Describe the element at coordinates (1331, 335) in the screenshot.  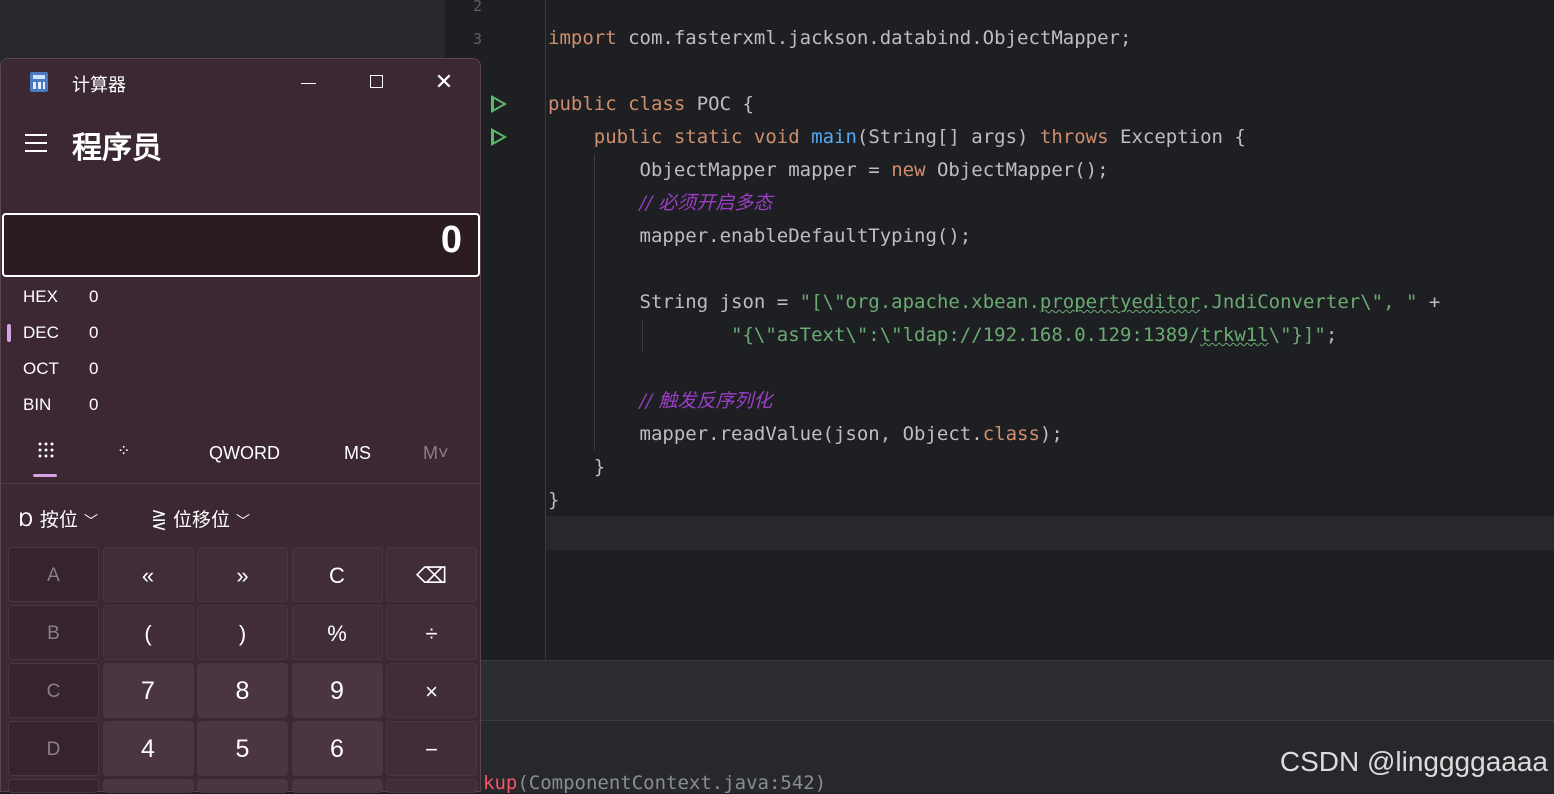
I see `code-token: ;` at that location.